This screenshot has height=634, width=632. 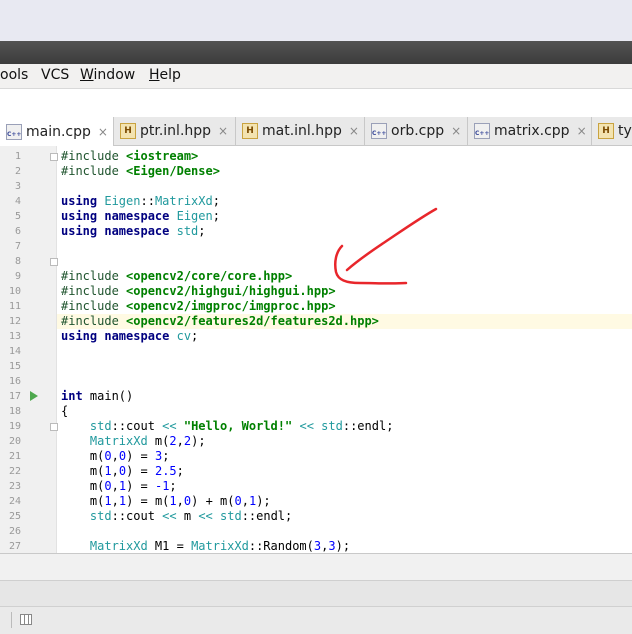 I want to click on tab-orb-cpp: C++ orb.cpp ×, so click(x=416, y=131).